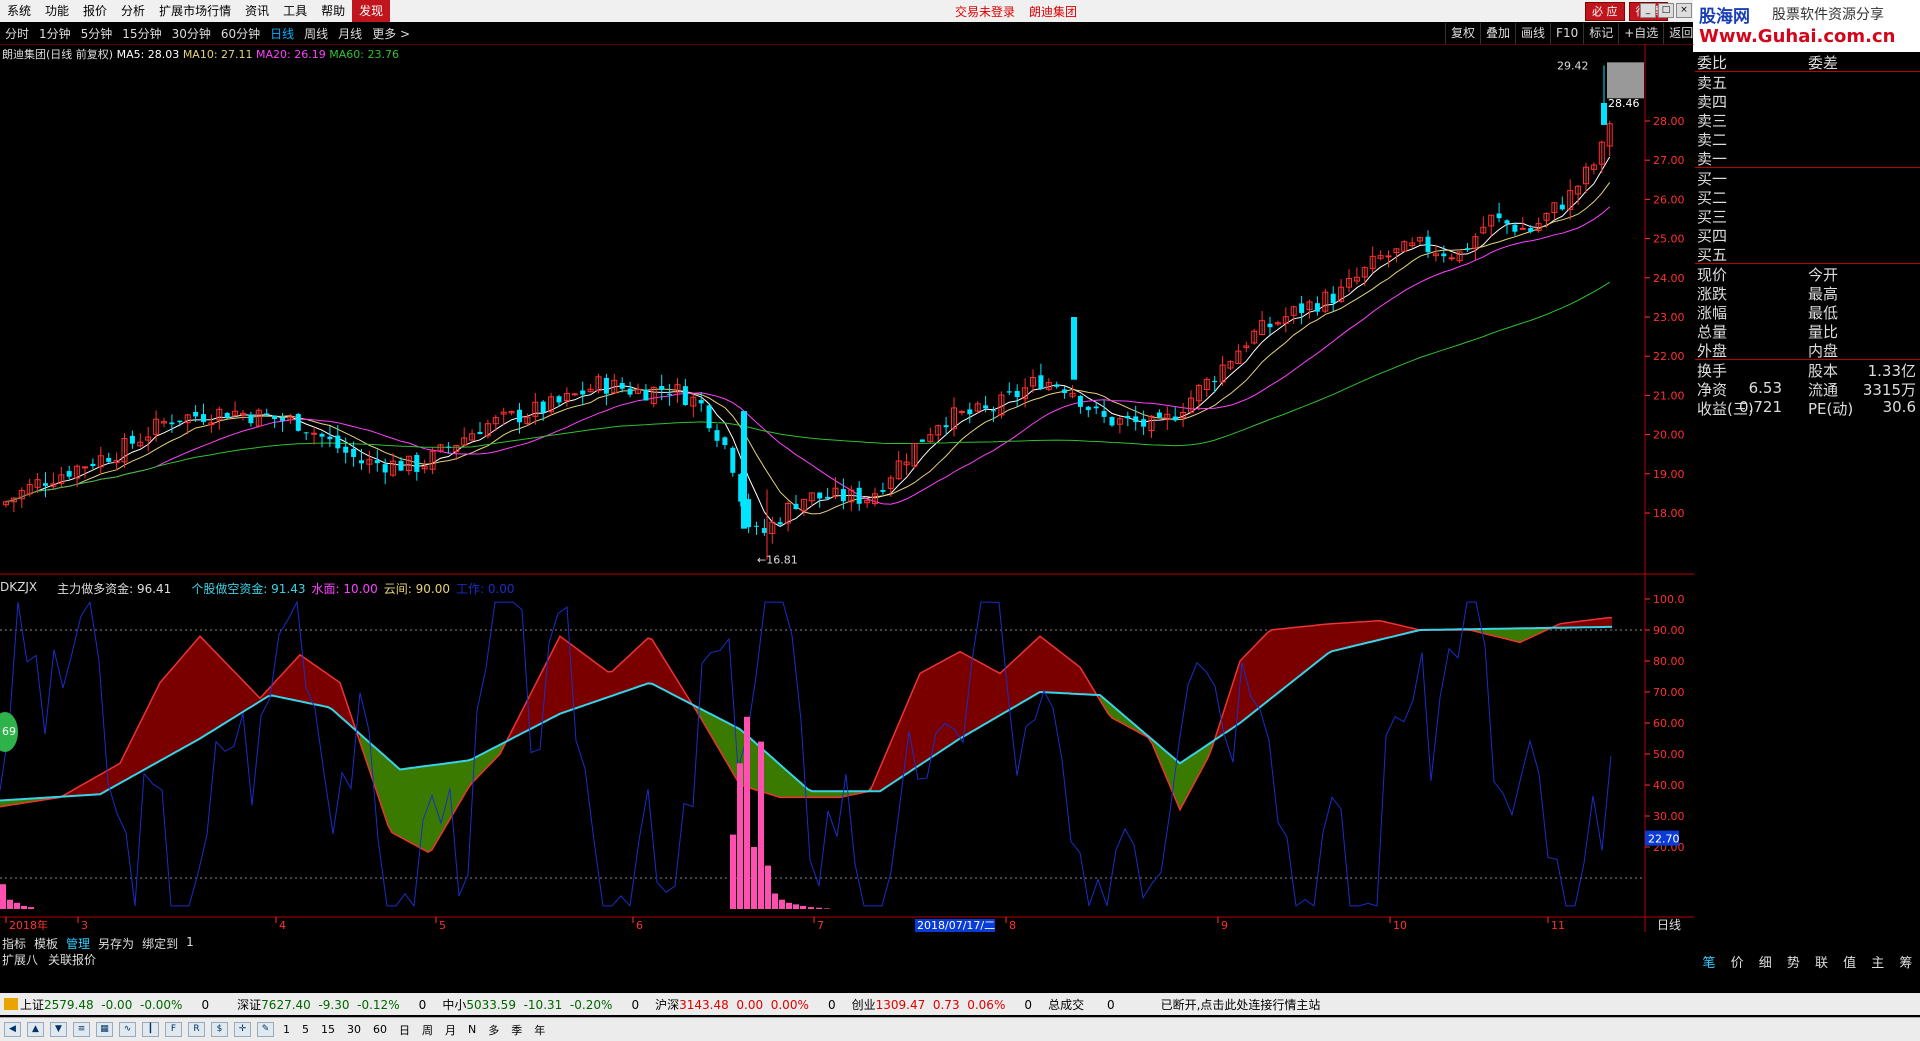 The image size is (1920, 1041). Describe the element at coordinates (371, 11) in the screenshot. I see `menu-item-discover: 发现` at that location.